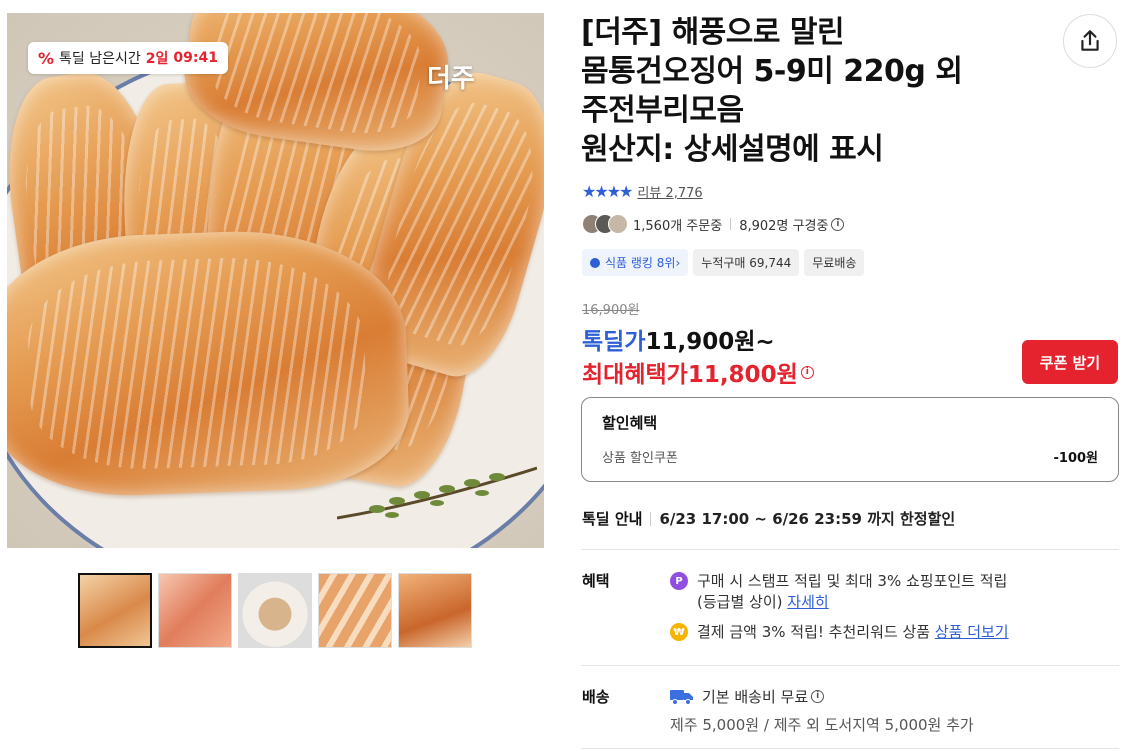 This screenshot has width=1131, height=751. I want to click on timer-time: 09:41, so click(195, 58).